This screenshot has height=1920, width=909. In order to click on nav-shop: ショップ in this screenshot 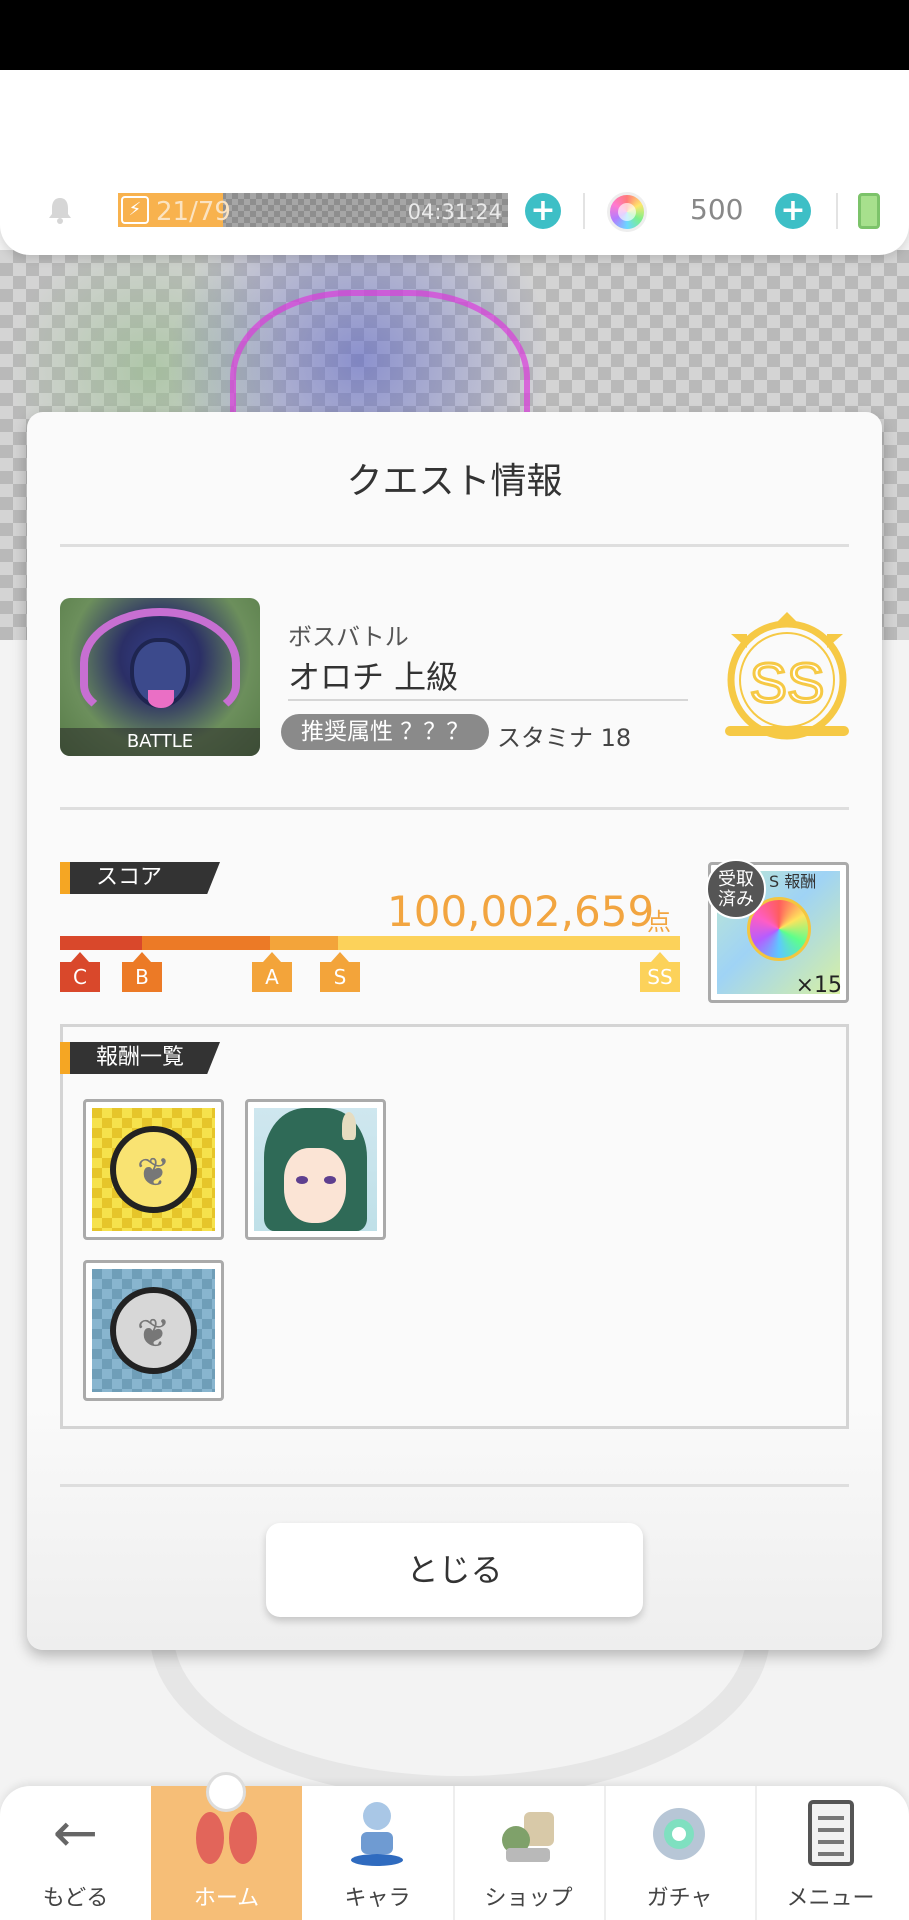, I will do `click(528, 1853)`.